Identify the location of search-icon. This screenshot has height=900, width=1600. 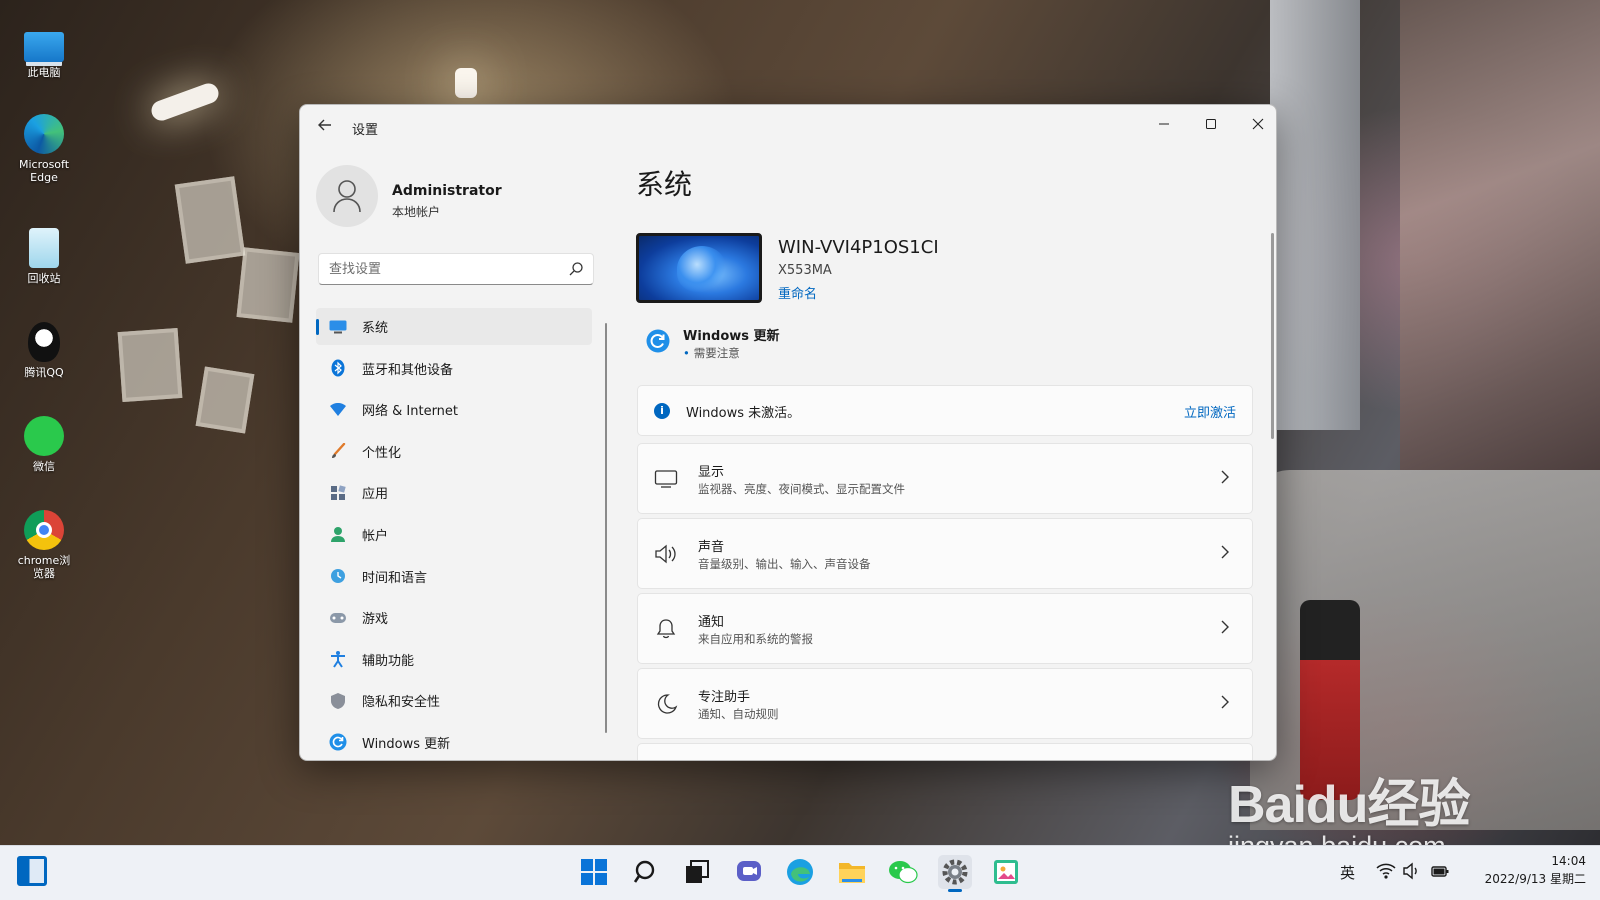
(576, 269).